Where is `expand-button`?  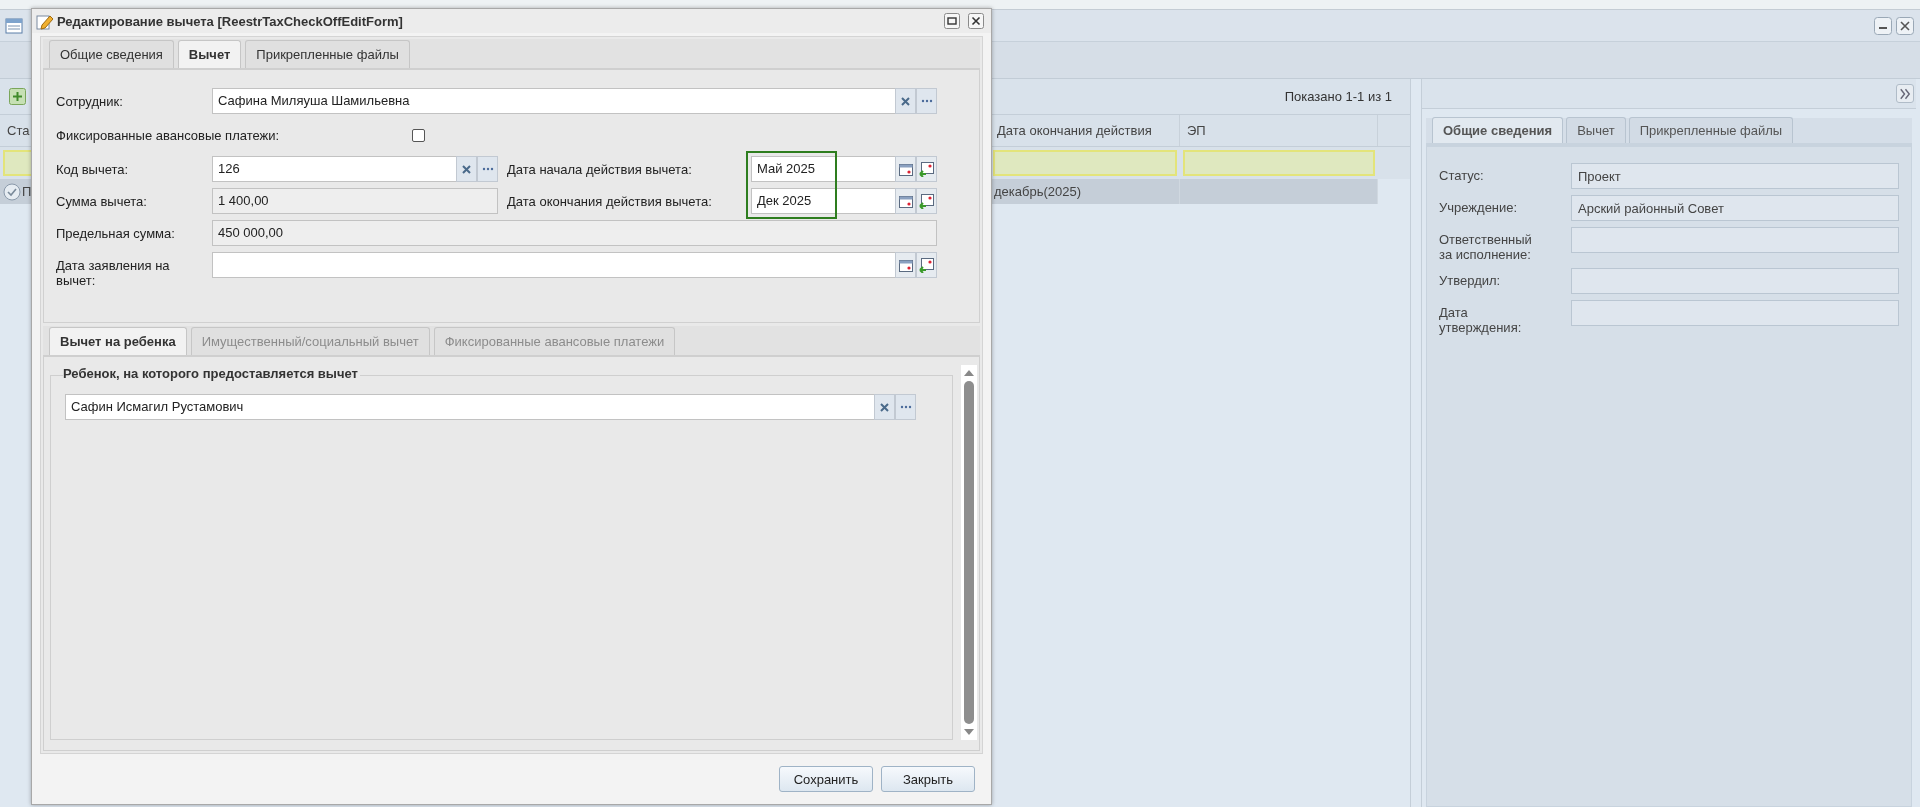
expand-button is located at coordinates (1905, 93).